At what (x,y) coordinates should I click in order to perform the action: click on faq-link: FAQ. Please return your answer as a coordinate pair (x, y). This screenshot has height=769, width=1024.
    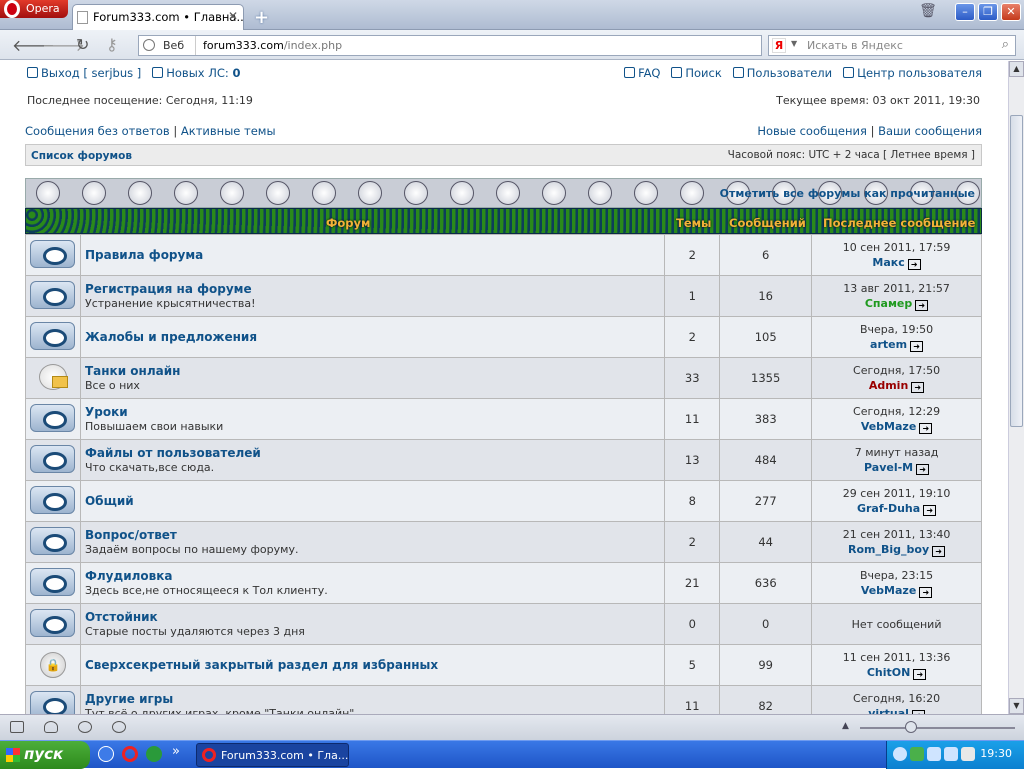
    Looking at the image, I should click on (642, 73).